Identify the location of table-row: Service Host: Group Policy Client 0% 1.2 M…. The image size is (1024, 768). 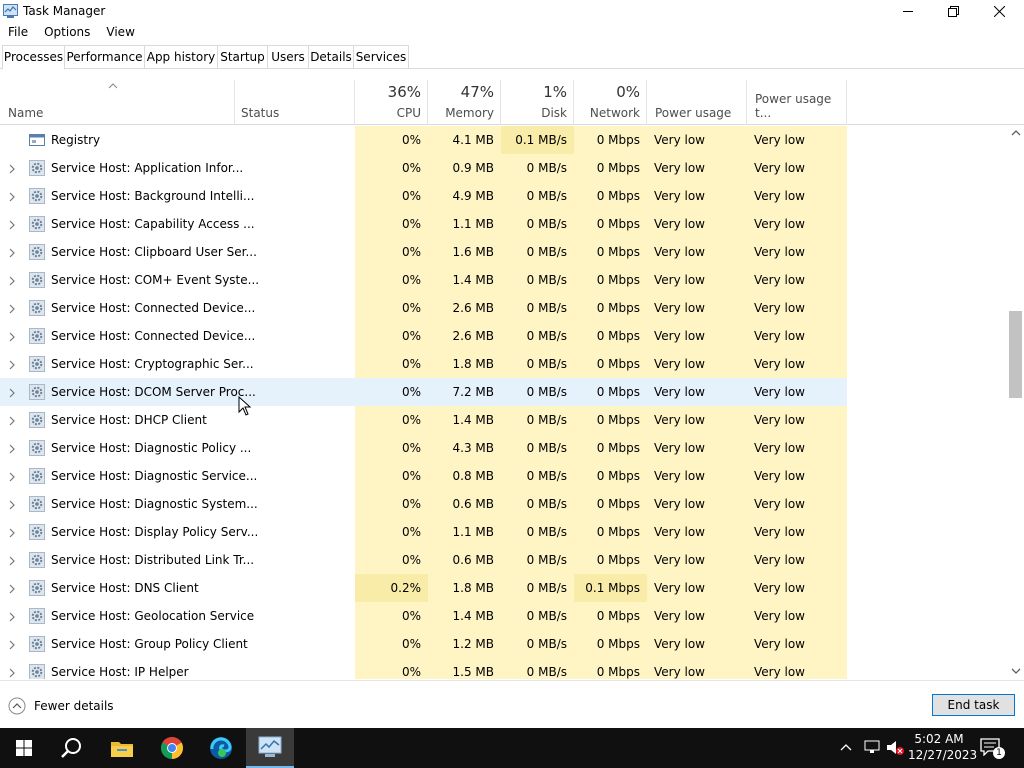
(423, 644).